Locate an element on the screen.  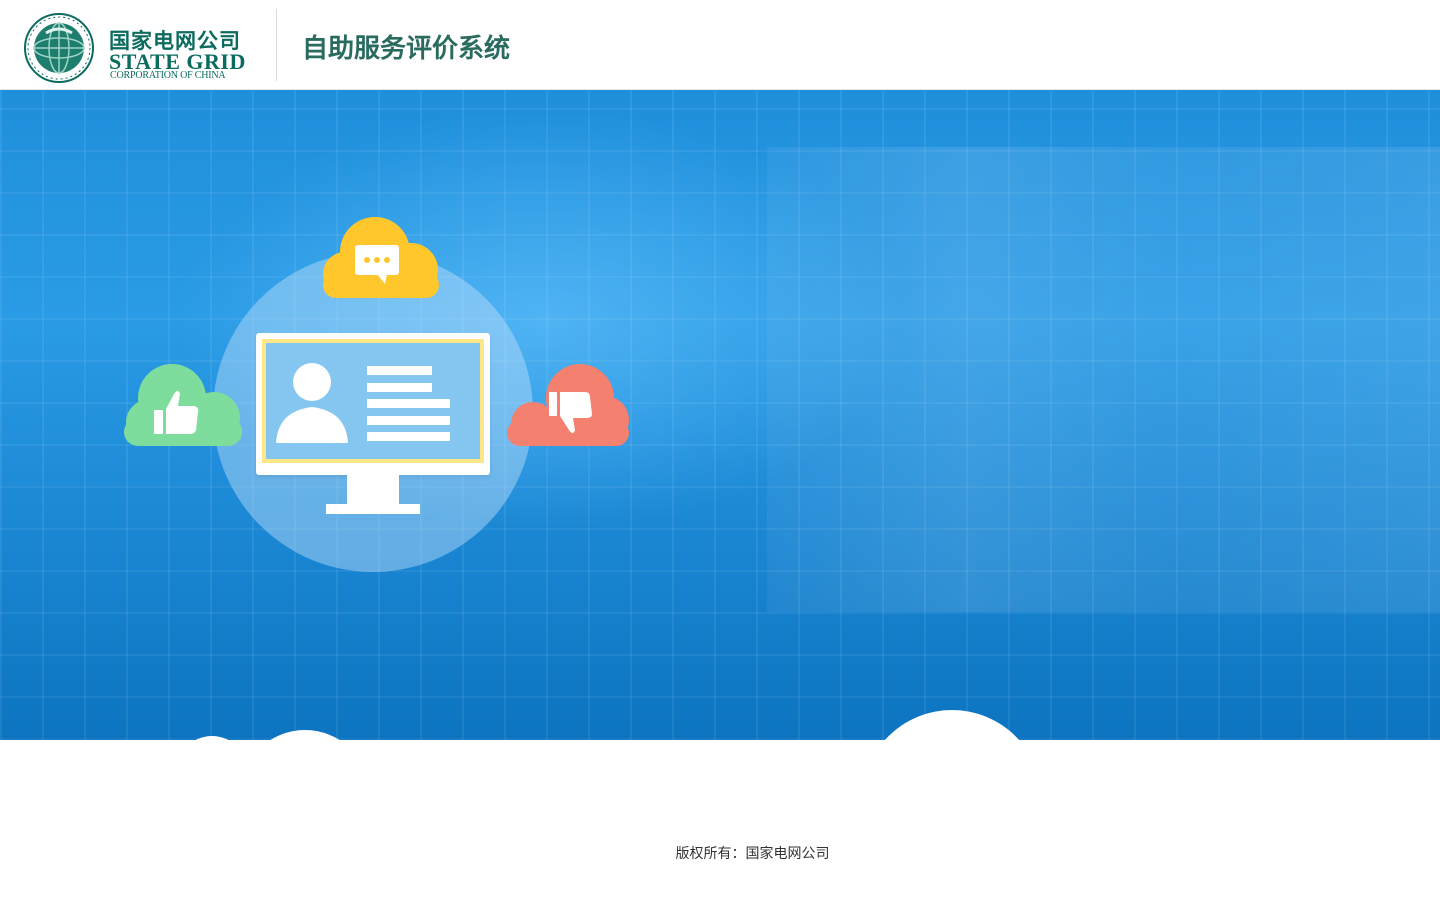
header-divider is located at coordinates (276, 45).